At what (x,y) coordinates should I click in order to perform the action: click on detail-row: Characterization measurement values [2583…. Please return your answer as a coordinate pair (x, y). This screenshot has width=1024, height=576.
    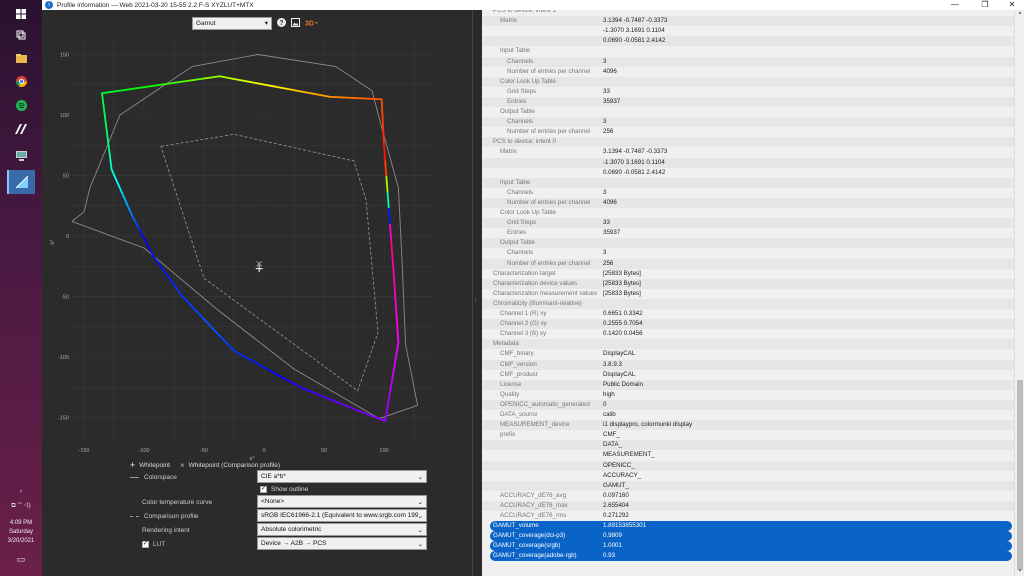
    Looking at the image, I should click on (748, 294).